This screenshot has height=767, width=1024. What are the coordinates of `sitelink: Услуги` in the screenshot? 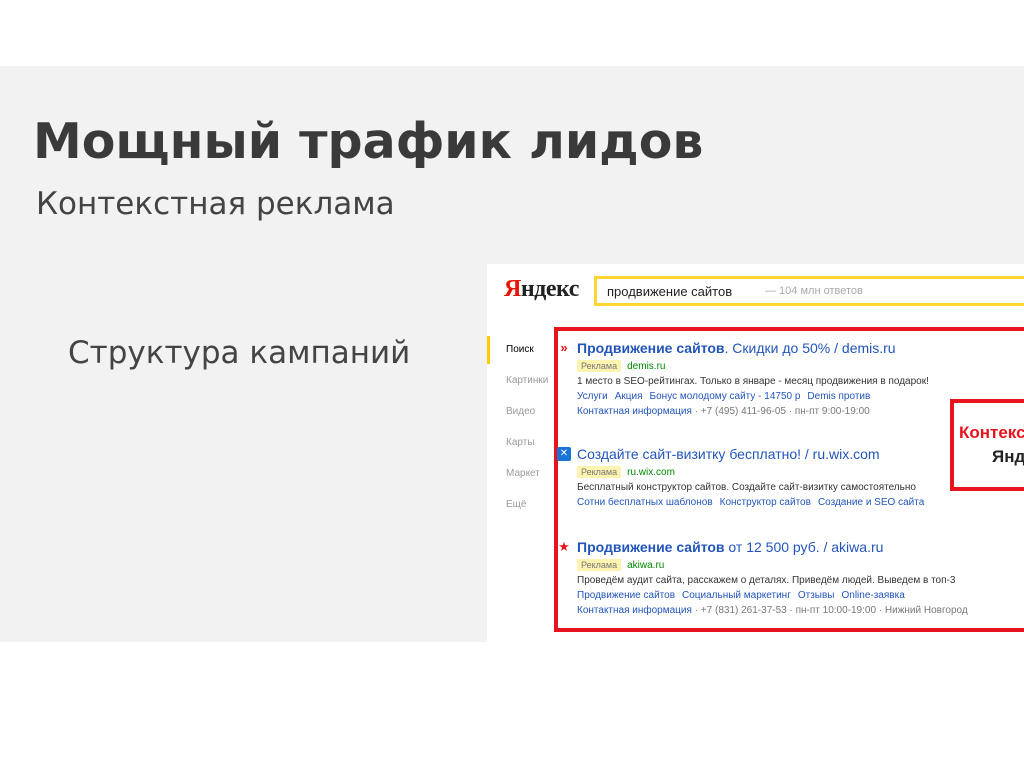 It's located at (592, 396).